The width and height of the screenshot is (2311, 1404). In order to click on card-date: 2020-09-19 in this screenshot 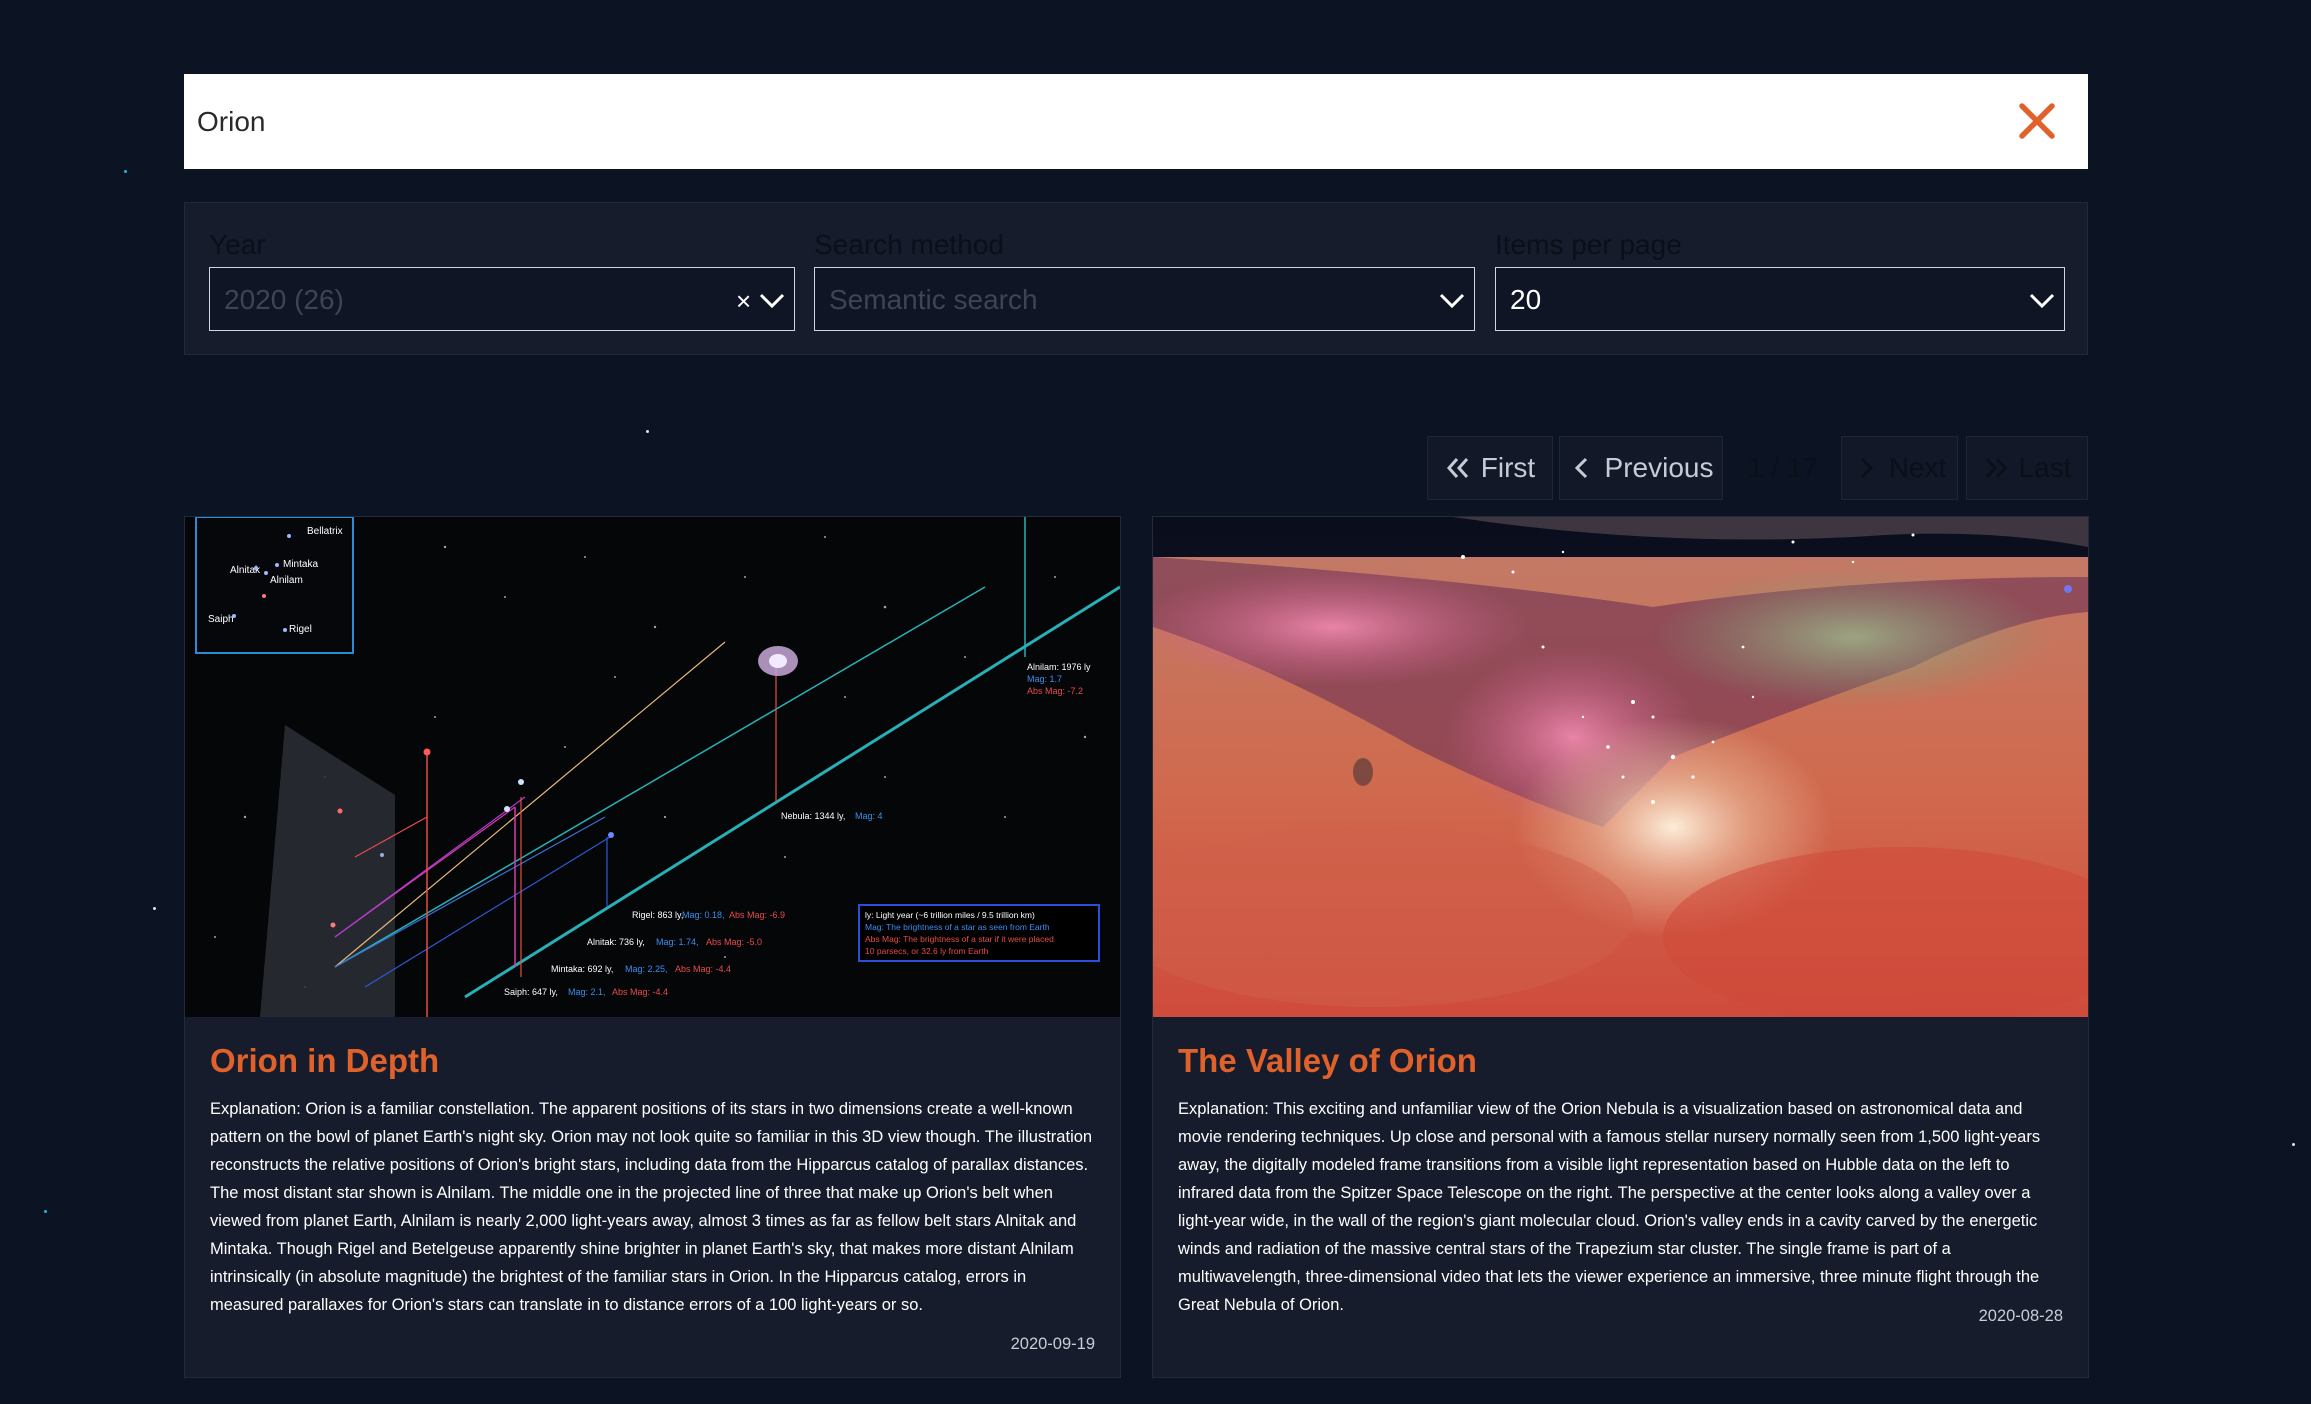, I will do `click(1052, 1344)`.